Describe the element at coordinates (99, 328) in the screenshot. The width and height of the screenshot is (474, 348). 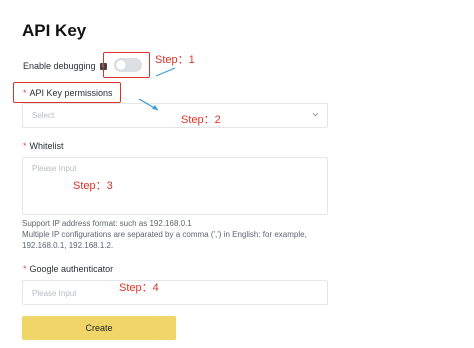
I see `create-button: Create` at that location.